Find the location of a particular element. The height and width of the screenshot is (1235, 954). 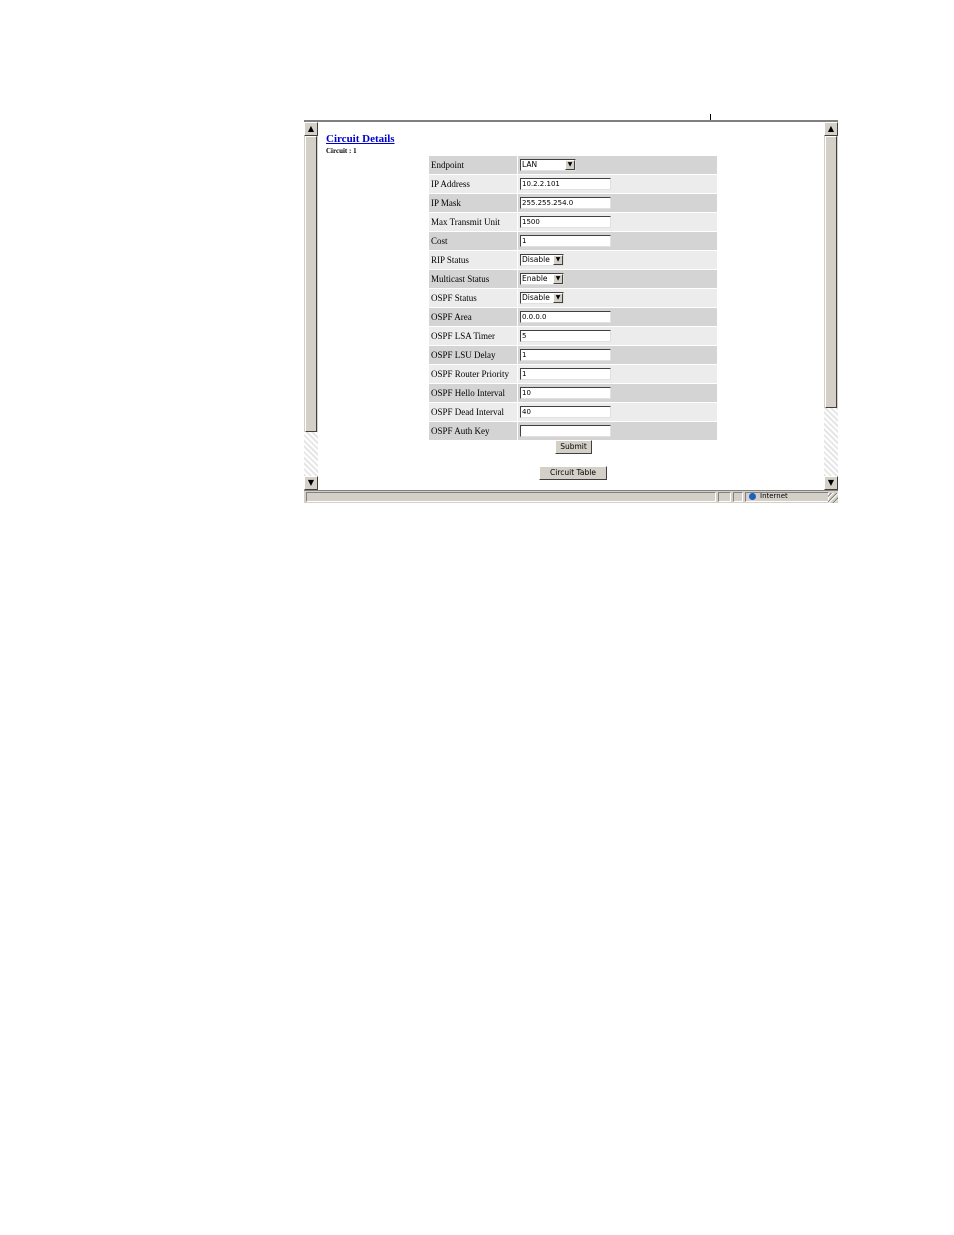

ospf-auth-key-input is located at coordinates (565, 431).